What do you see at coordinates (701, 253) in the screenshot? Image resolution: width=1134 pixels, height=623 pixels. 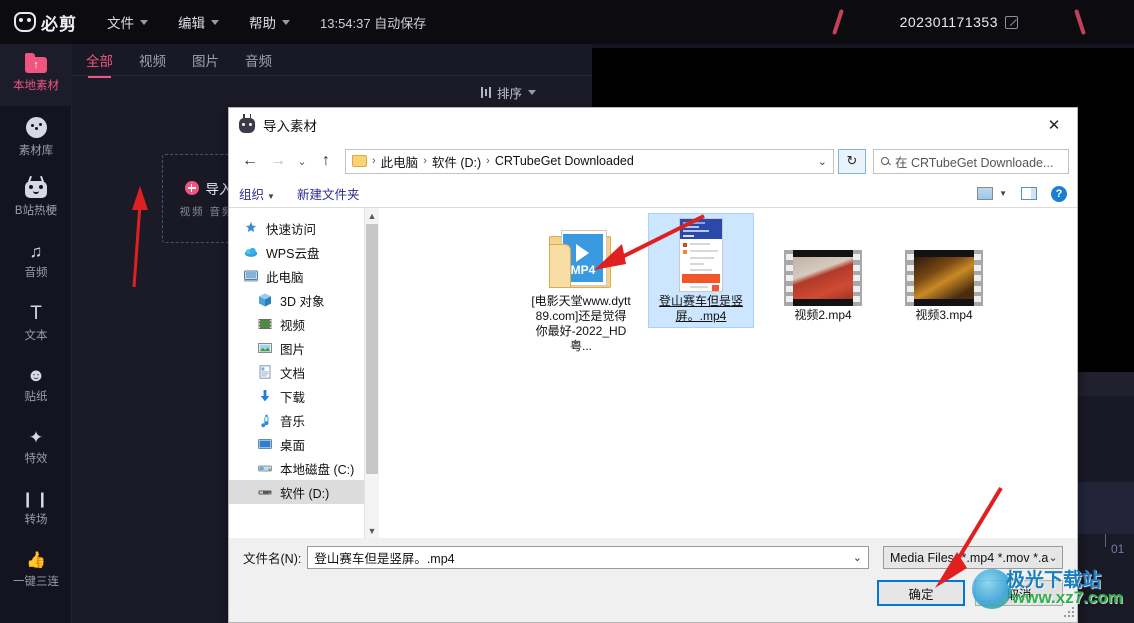 I see `file-thumbnail` at bounding box center [701, 253].